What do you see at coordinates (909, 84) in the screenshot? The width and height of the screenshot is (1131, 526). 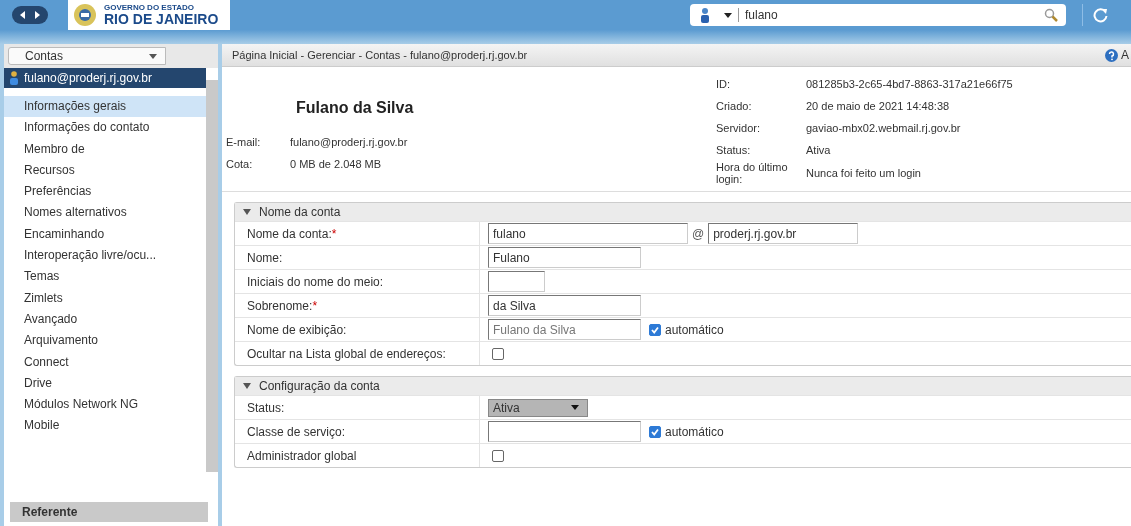 I see `field-value: 081285b3-2c65-4bd7-8863-317a21e66f75` at bounding box center [909, 84].